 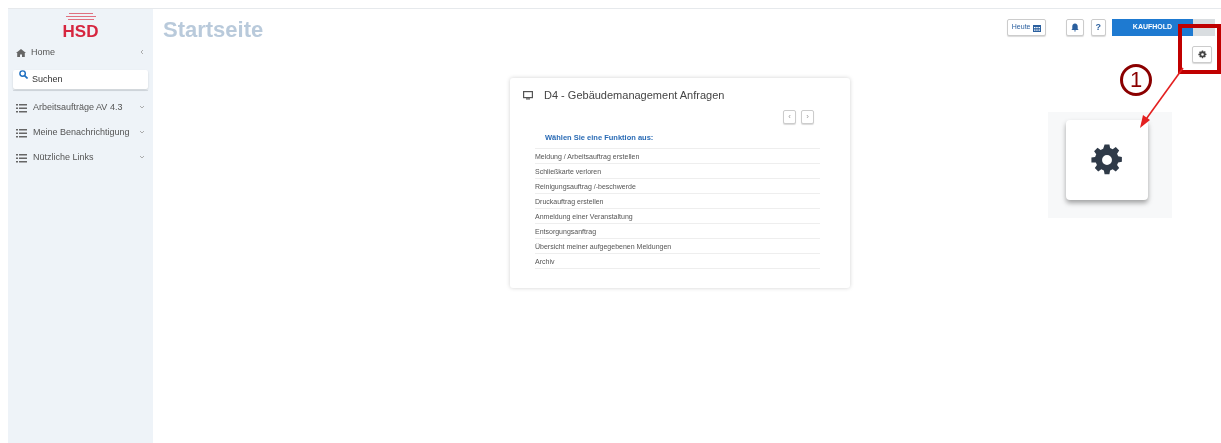 What do you see at coordinates (142, 52) in the screenshot?
I see `chevron-left-icon` at bounding box center [142, 52].